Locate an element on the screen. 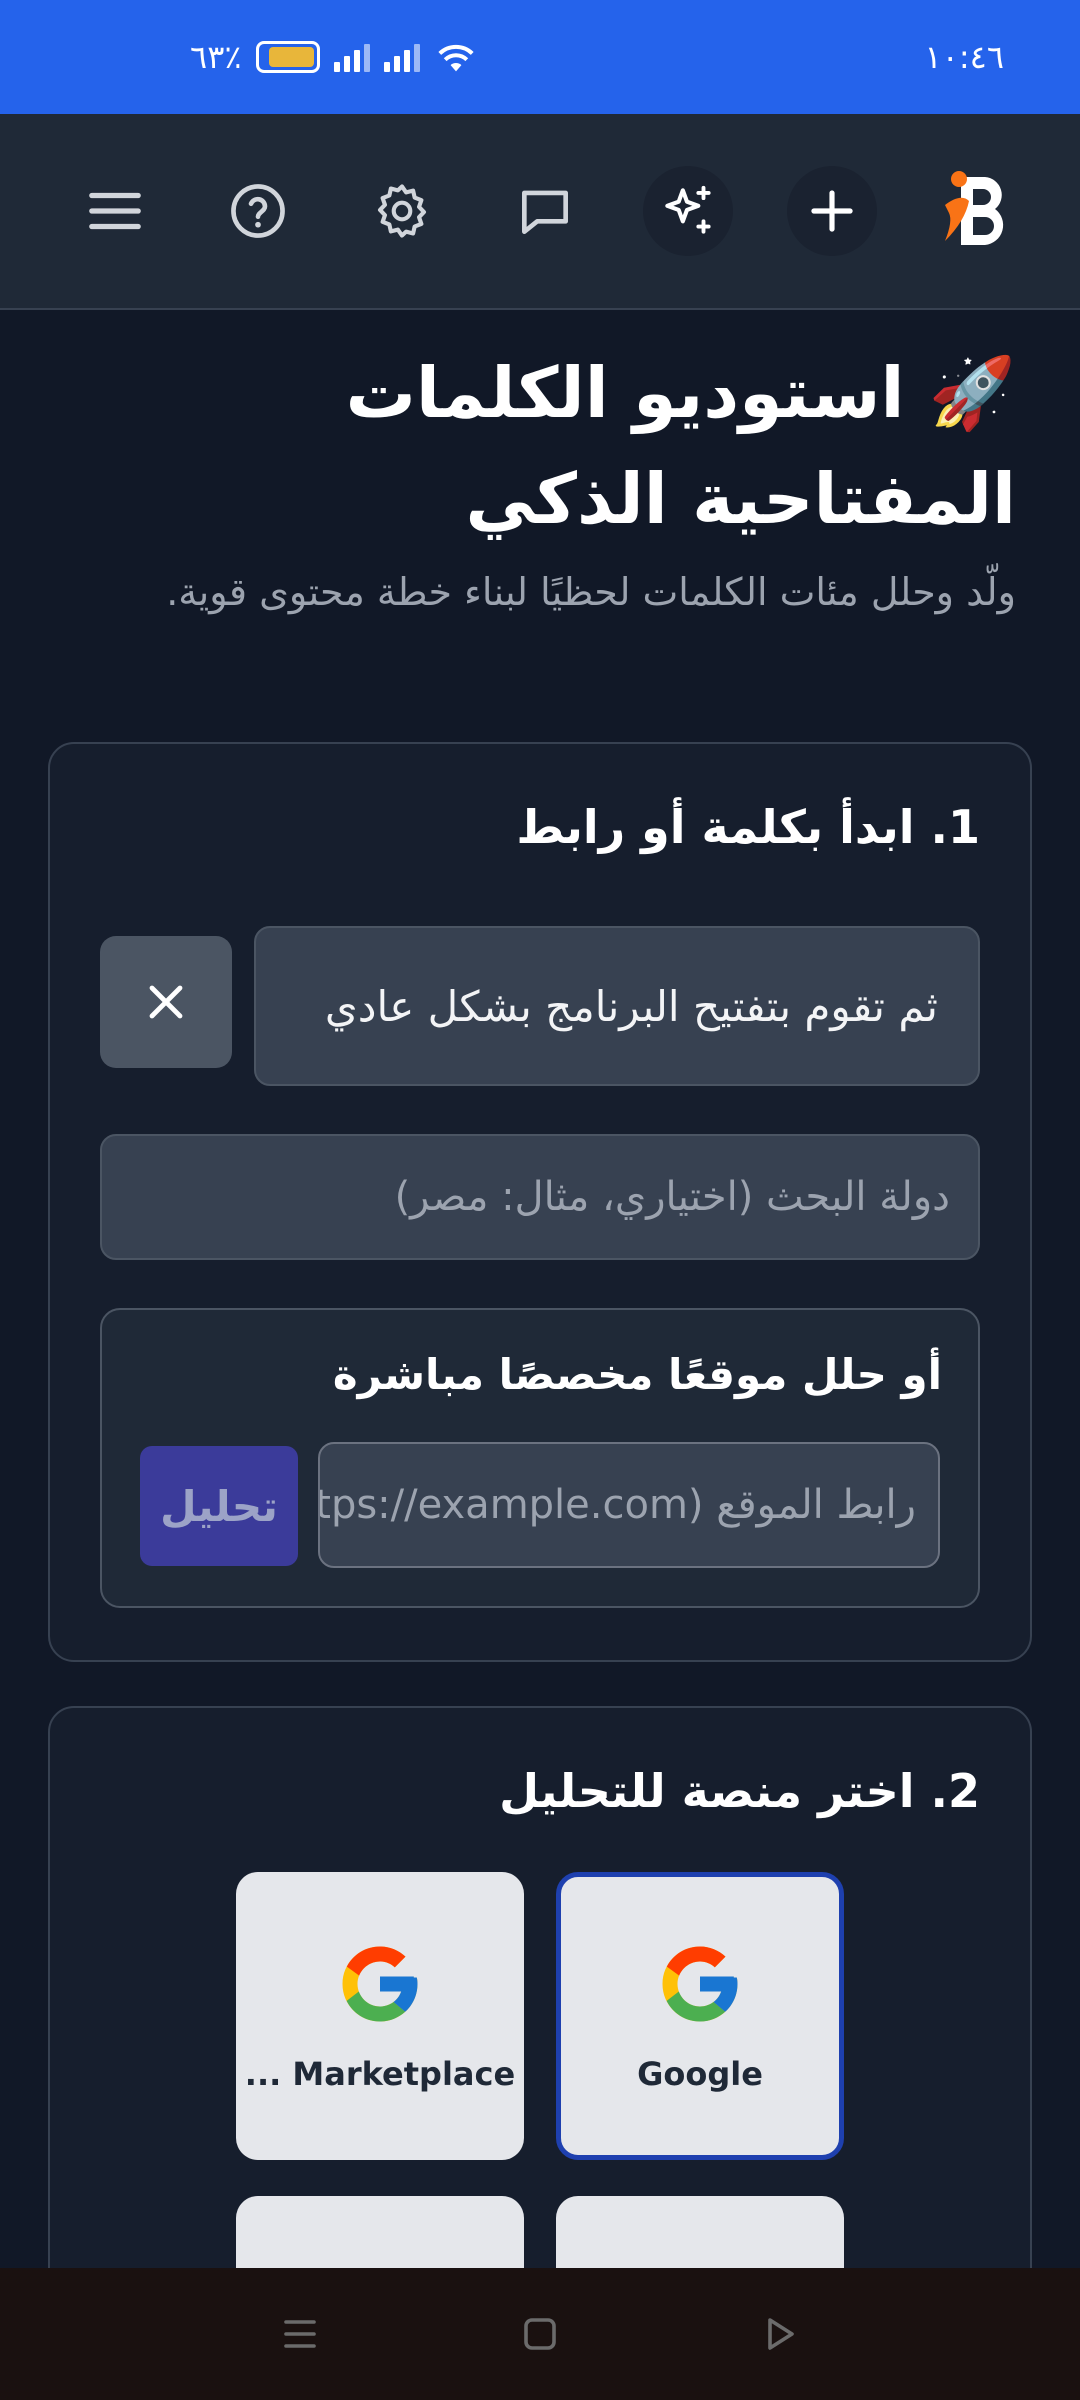 Image resolution: width=1080 pixels, height=2400 pixels. sparkle-icon is located at coordinates (688, 209).